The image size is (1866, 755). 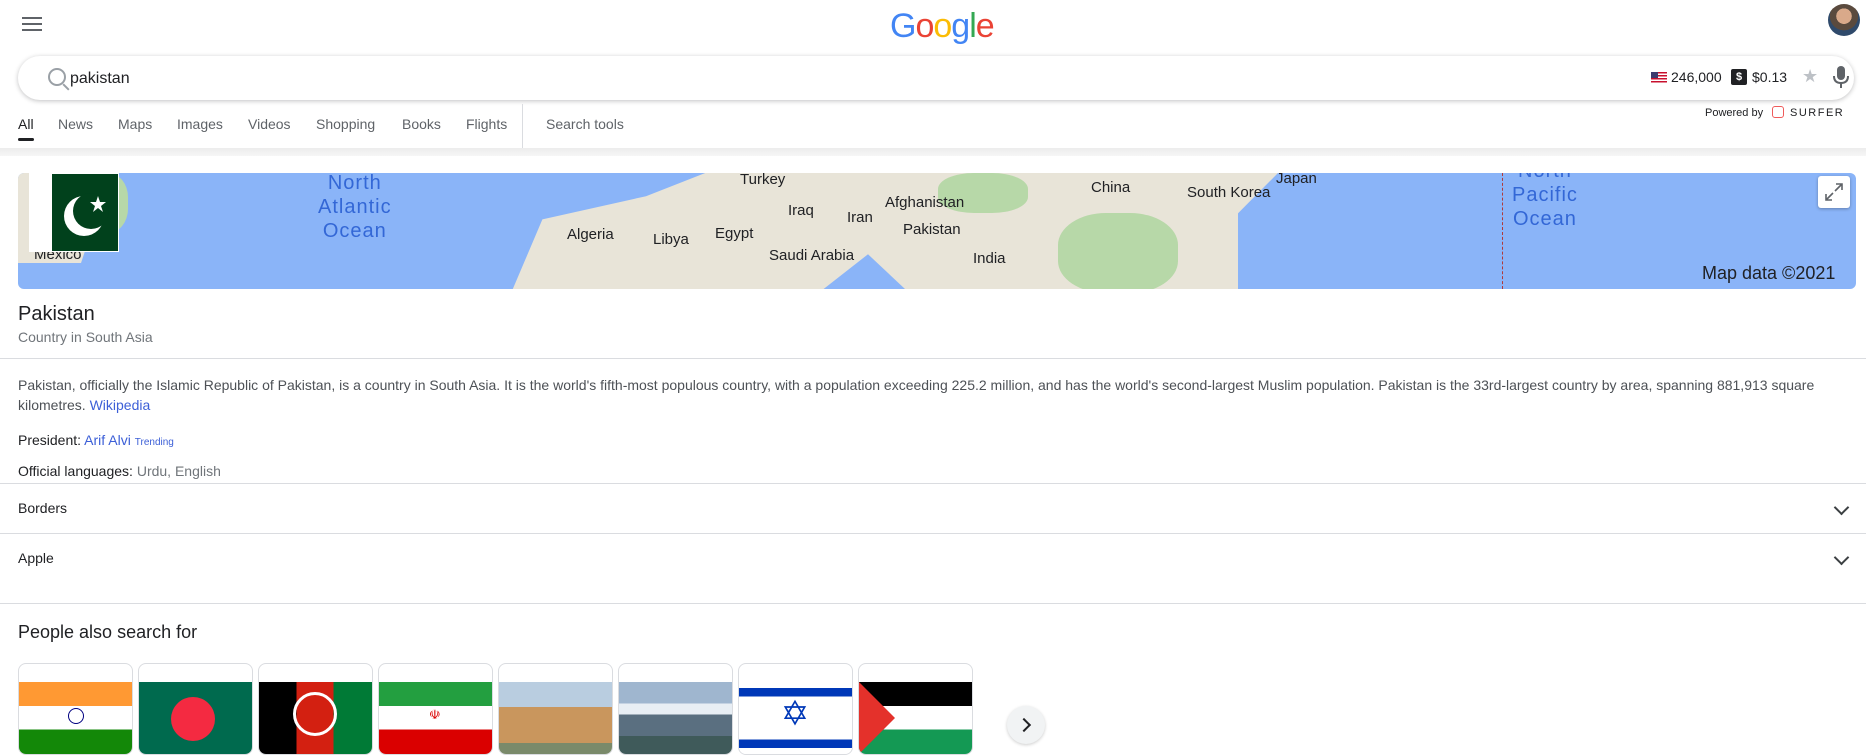 I want to click on map-label-libya: Libya, so click(x=671, y=239).